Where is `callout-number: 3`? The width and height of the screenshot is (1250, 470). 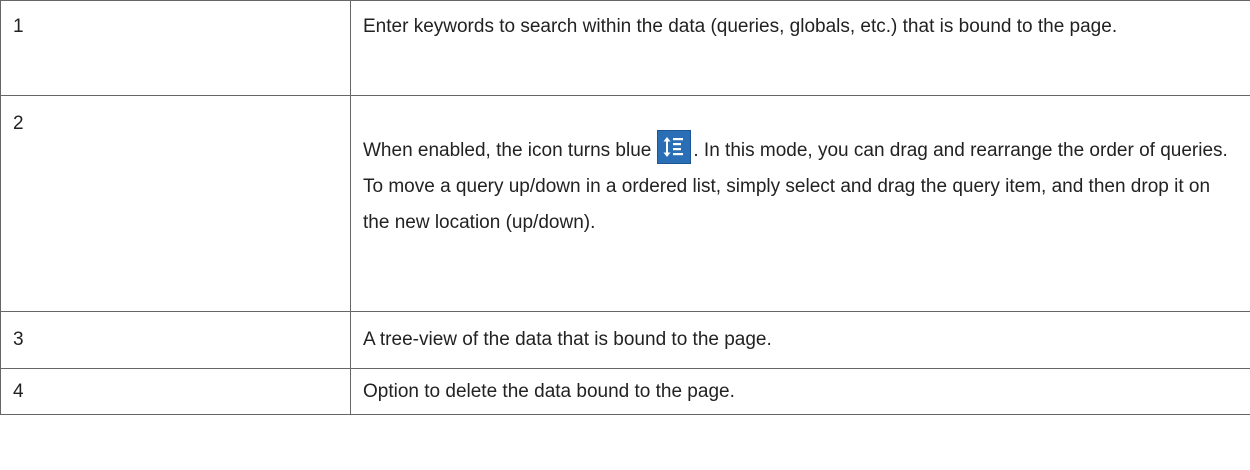
callout-number: 3 is located at coordinates (175, 340).